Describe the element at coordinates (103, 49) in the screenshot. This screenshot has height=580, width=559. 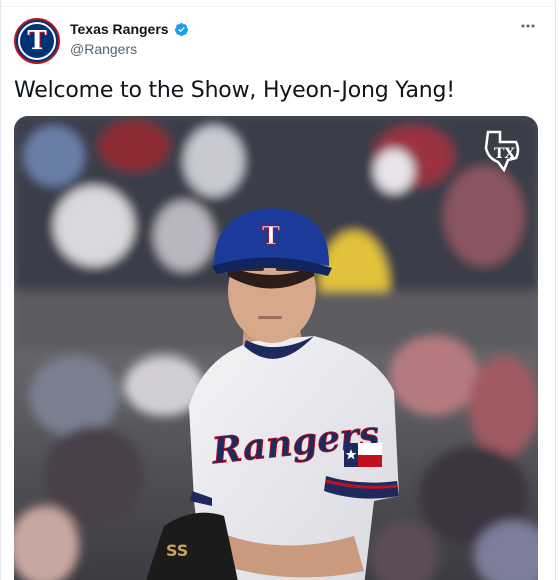
I see `author-handle: @Rangers` at that location.